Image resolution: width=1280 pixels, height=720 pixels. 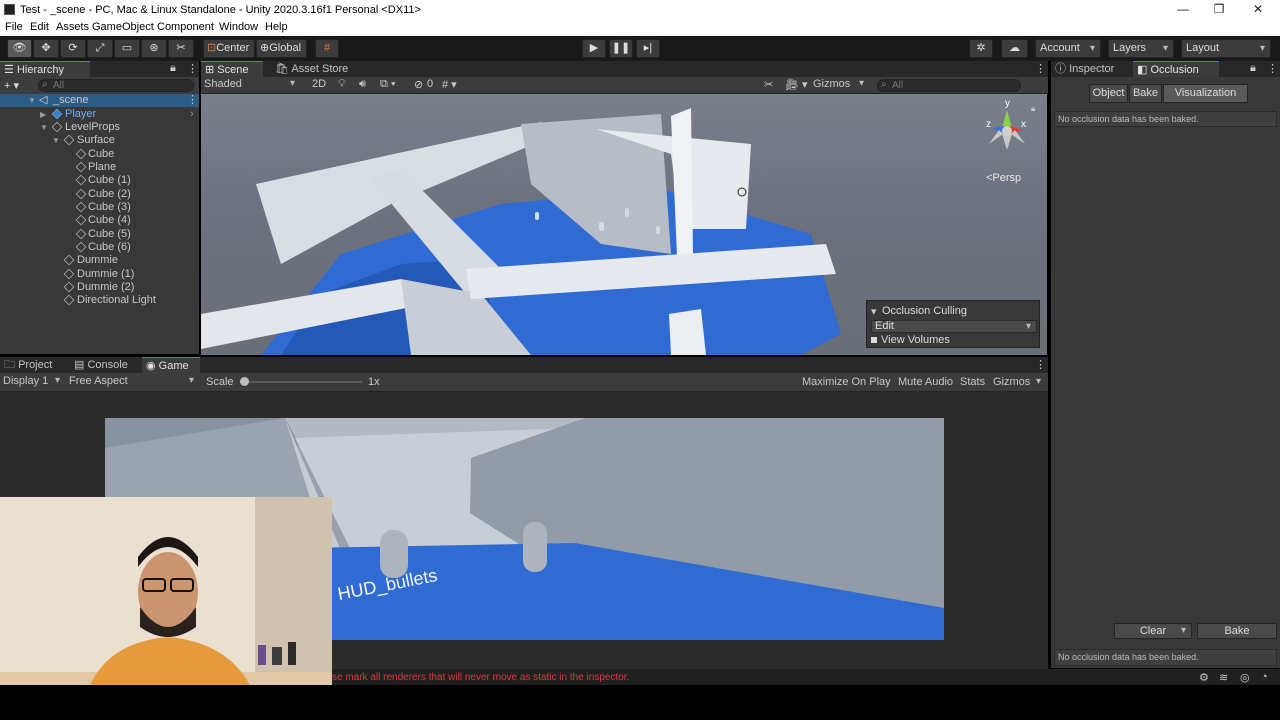 I want to click on effects-icon: ⧉ ▾, so click(x=388, y=84).